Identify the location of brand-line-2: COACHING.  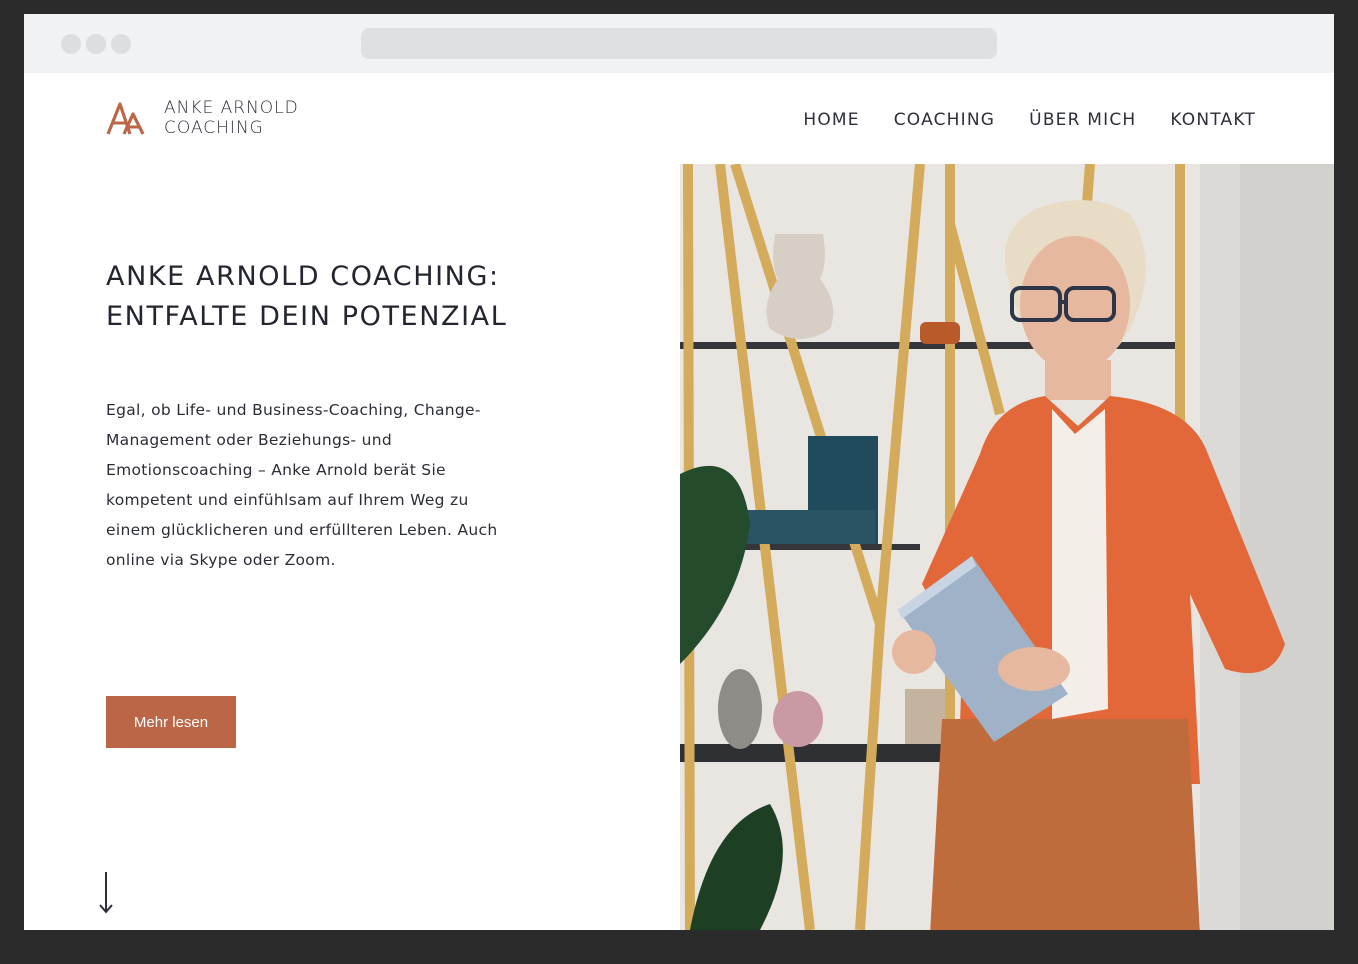
(214, 128).